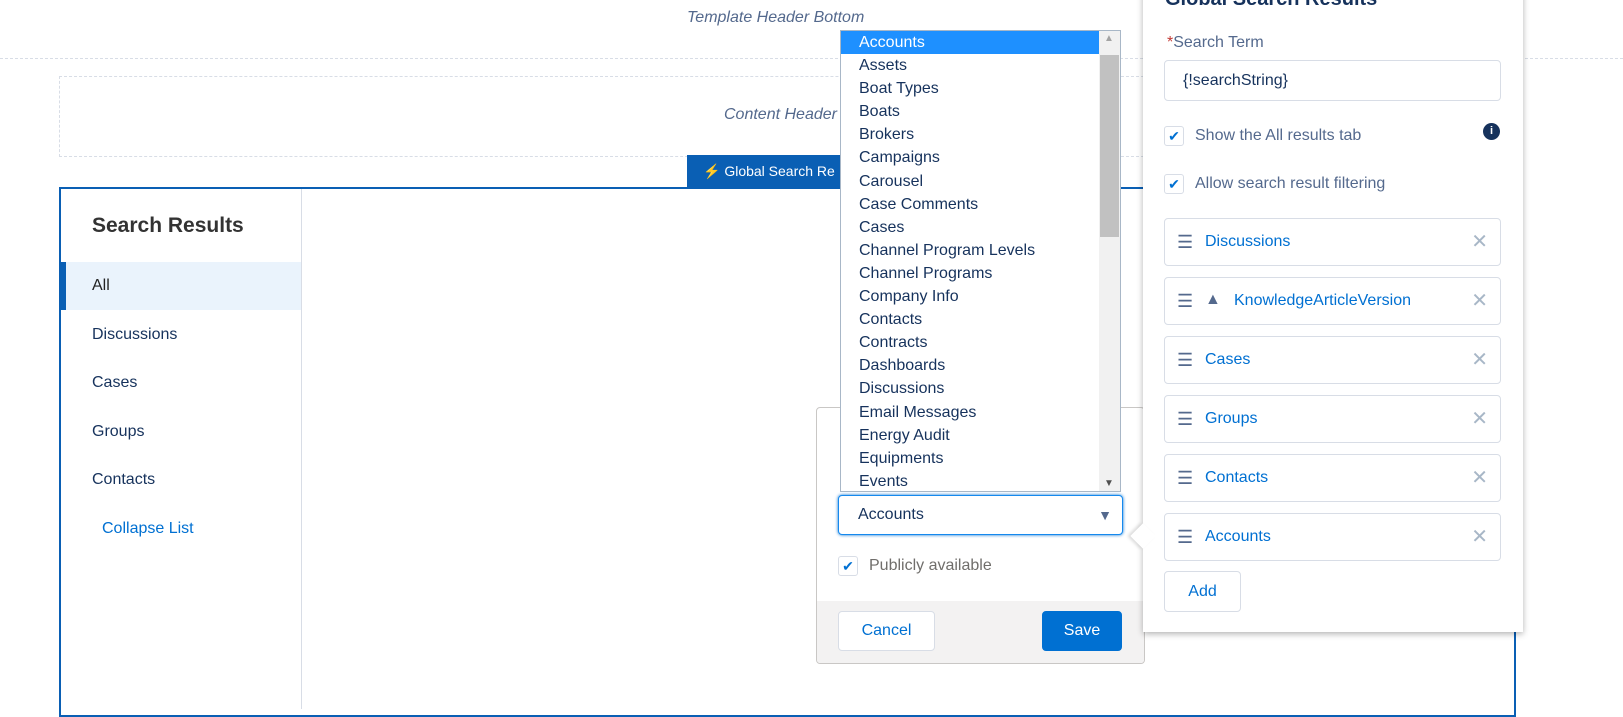 The width and height of the screenshot is (1623, 717). I want to click on chevron-down-icon: ▼, so click(1105, 515).